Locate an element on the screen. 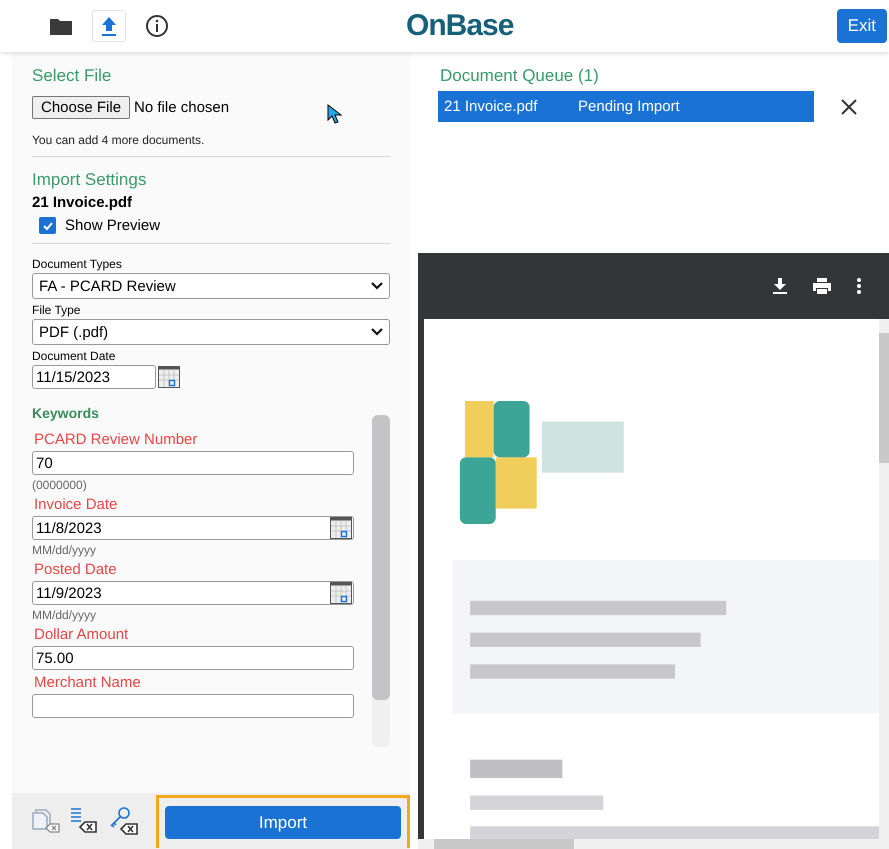 The image size is (889, 849). dropdown: PDF (.pdf) is located at coordinates (211, 332).